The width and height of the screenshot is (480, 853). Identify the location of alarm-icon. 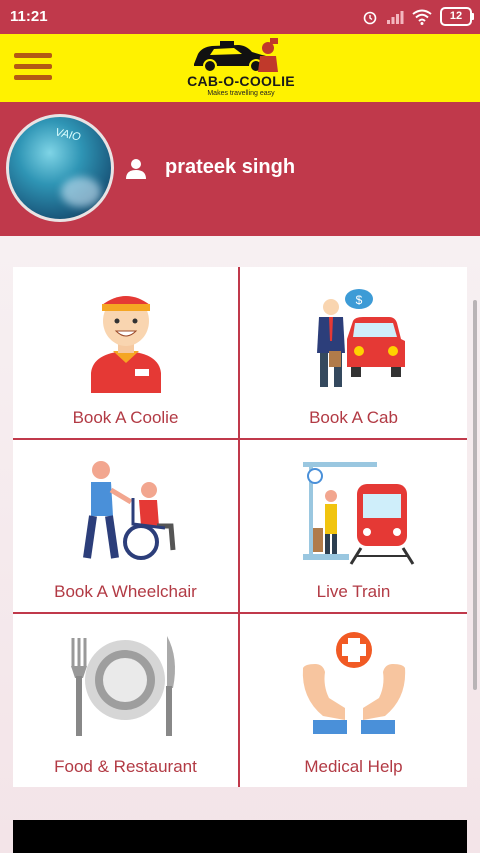
(370, 17).